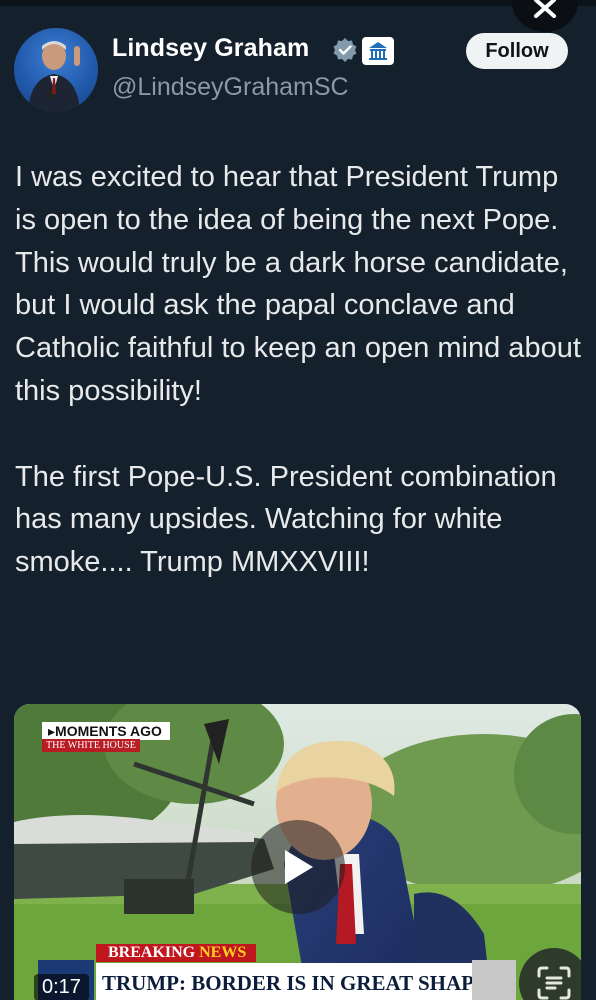 This screenshot has height=1000, width=596. Describe the element at coordinates (91, 745) in the screenshot. I see `location-tag: THE WHITE HOUSE` at that location.